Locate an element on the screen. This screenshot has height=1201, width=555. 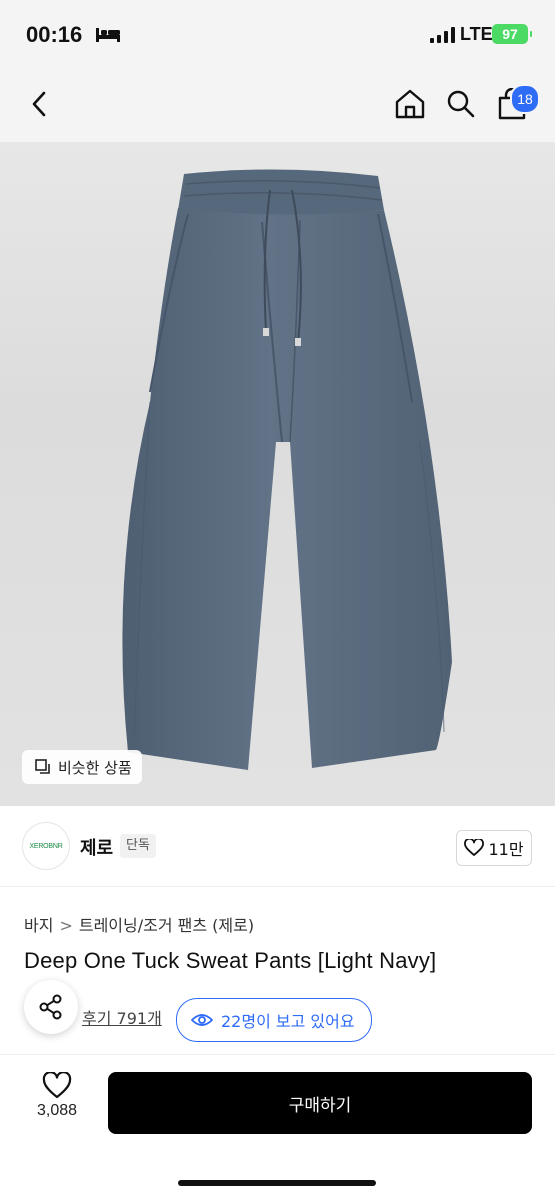
seller-logo: XEROBNR is located at coordinates (46, 846).